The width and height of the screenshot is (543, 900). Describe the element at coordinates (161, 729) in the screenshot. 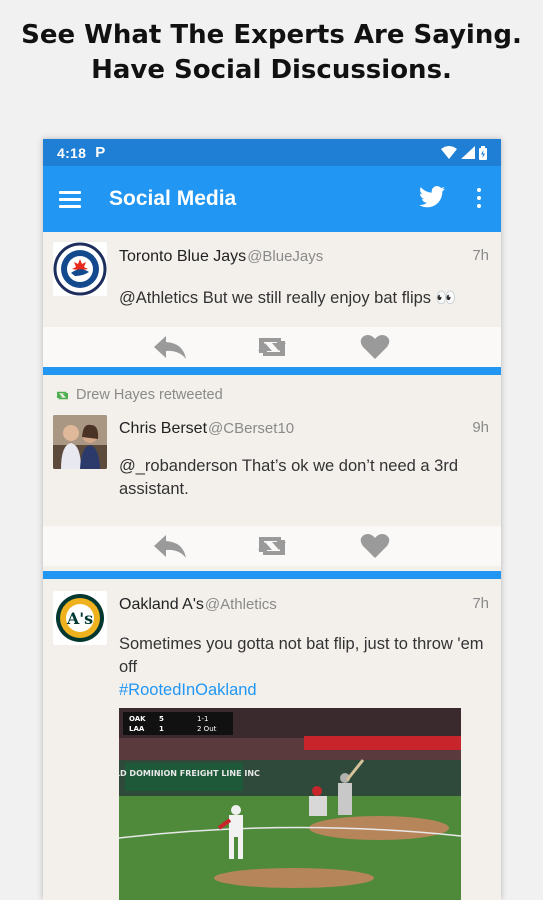

I see `score-laa-runs: 1` at that location.